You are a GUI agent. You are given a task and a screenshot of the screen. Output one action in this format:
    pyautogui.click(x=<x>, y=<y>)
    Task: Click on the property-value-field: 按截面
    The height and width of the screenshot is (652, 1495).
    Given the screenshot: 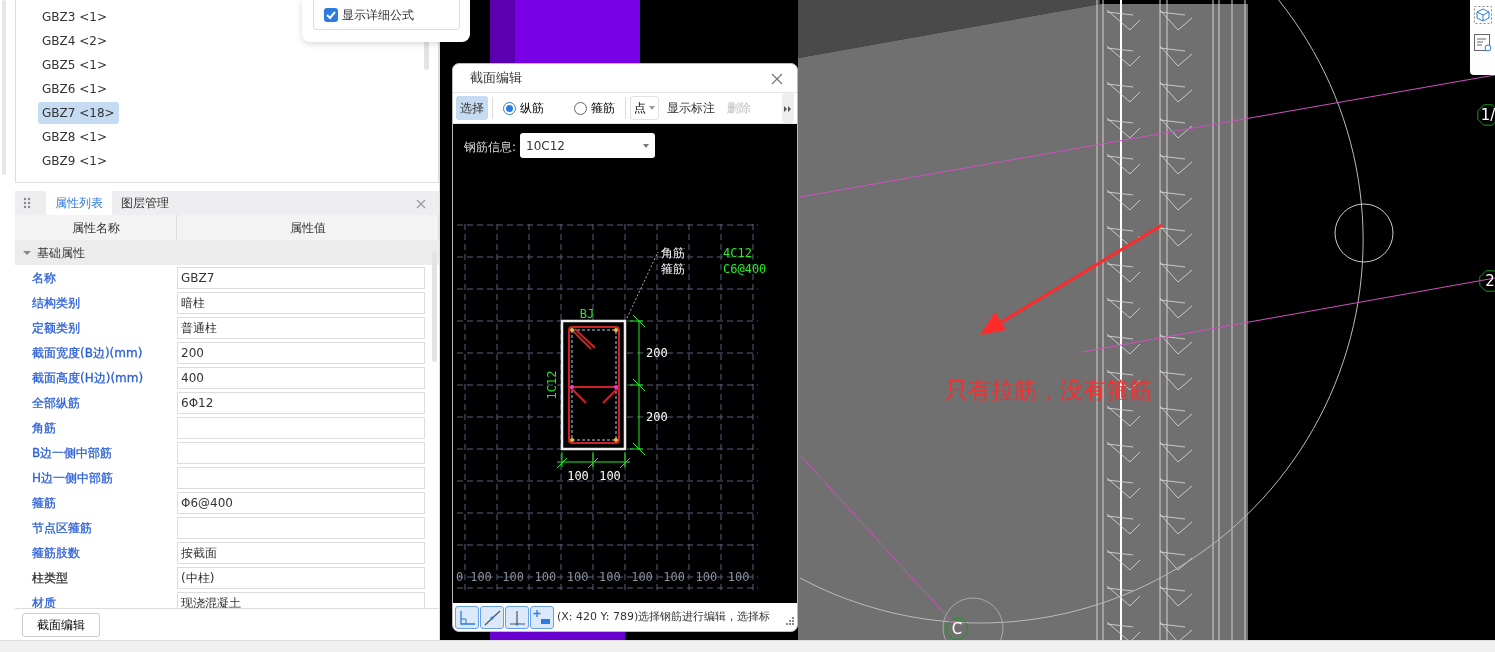 What is the action you would take?
    pyautogui.click(x=301, y=552)
    